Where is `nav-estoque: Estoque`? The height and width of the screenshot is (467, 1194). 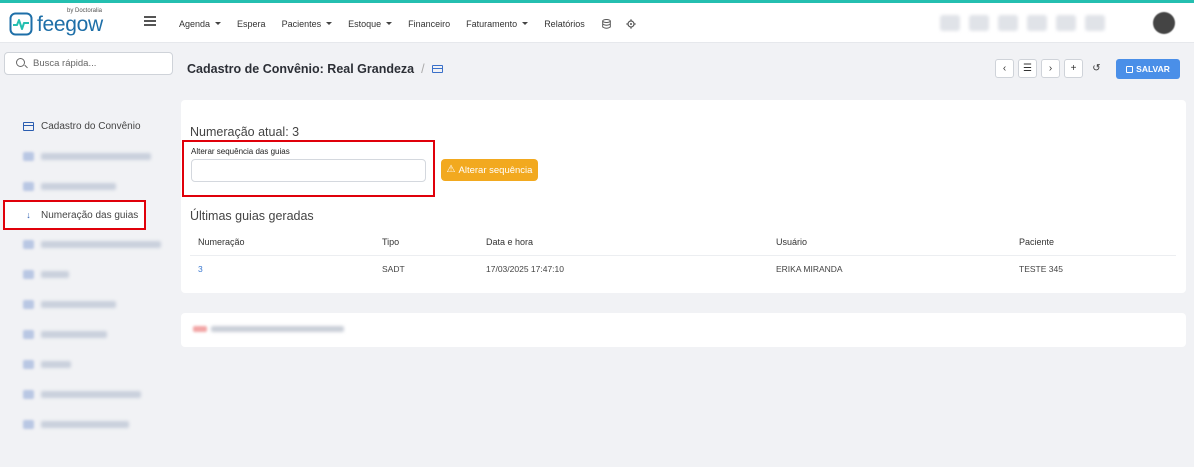 nav-estoque: Estoque is located at coordinates (370, 23).